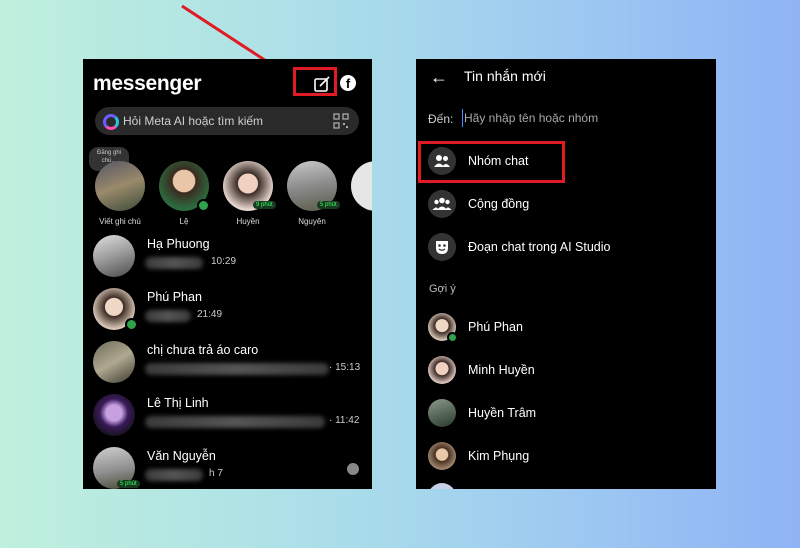  I want to click on facebook-icon: f, so click(348, 83).